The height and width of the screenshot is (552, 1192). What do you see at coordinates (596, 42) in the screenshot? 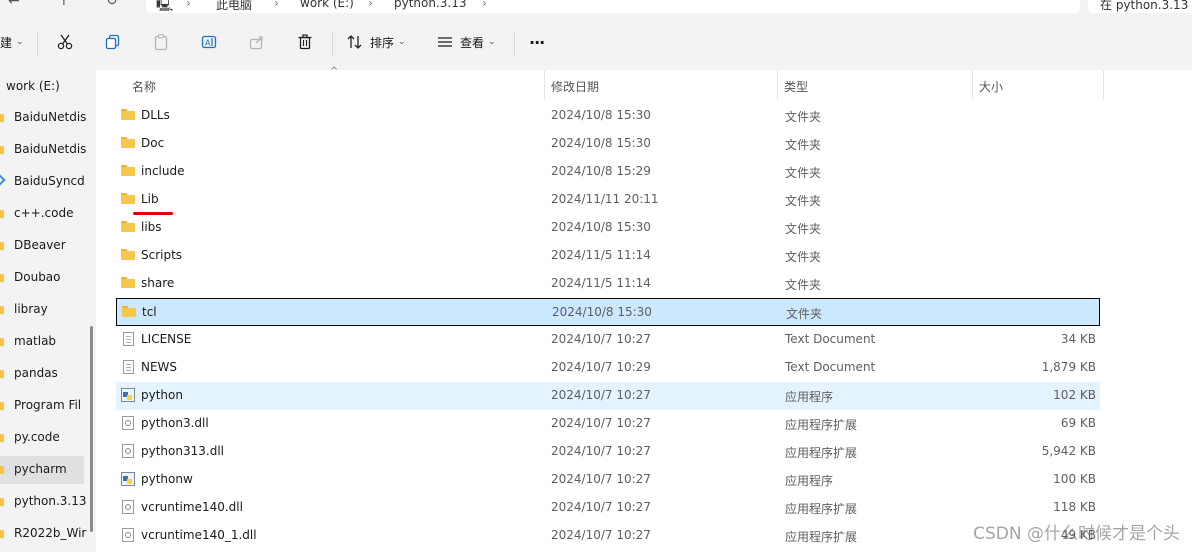
I see `command-bar: 建 ⌄ A 排序 ⌄ 查看 ⌄ ···` at bounding box center [596, 42].